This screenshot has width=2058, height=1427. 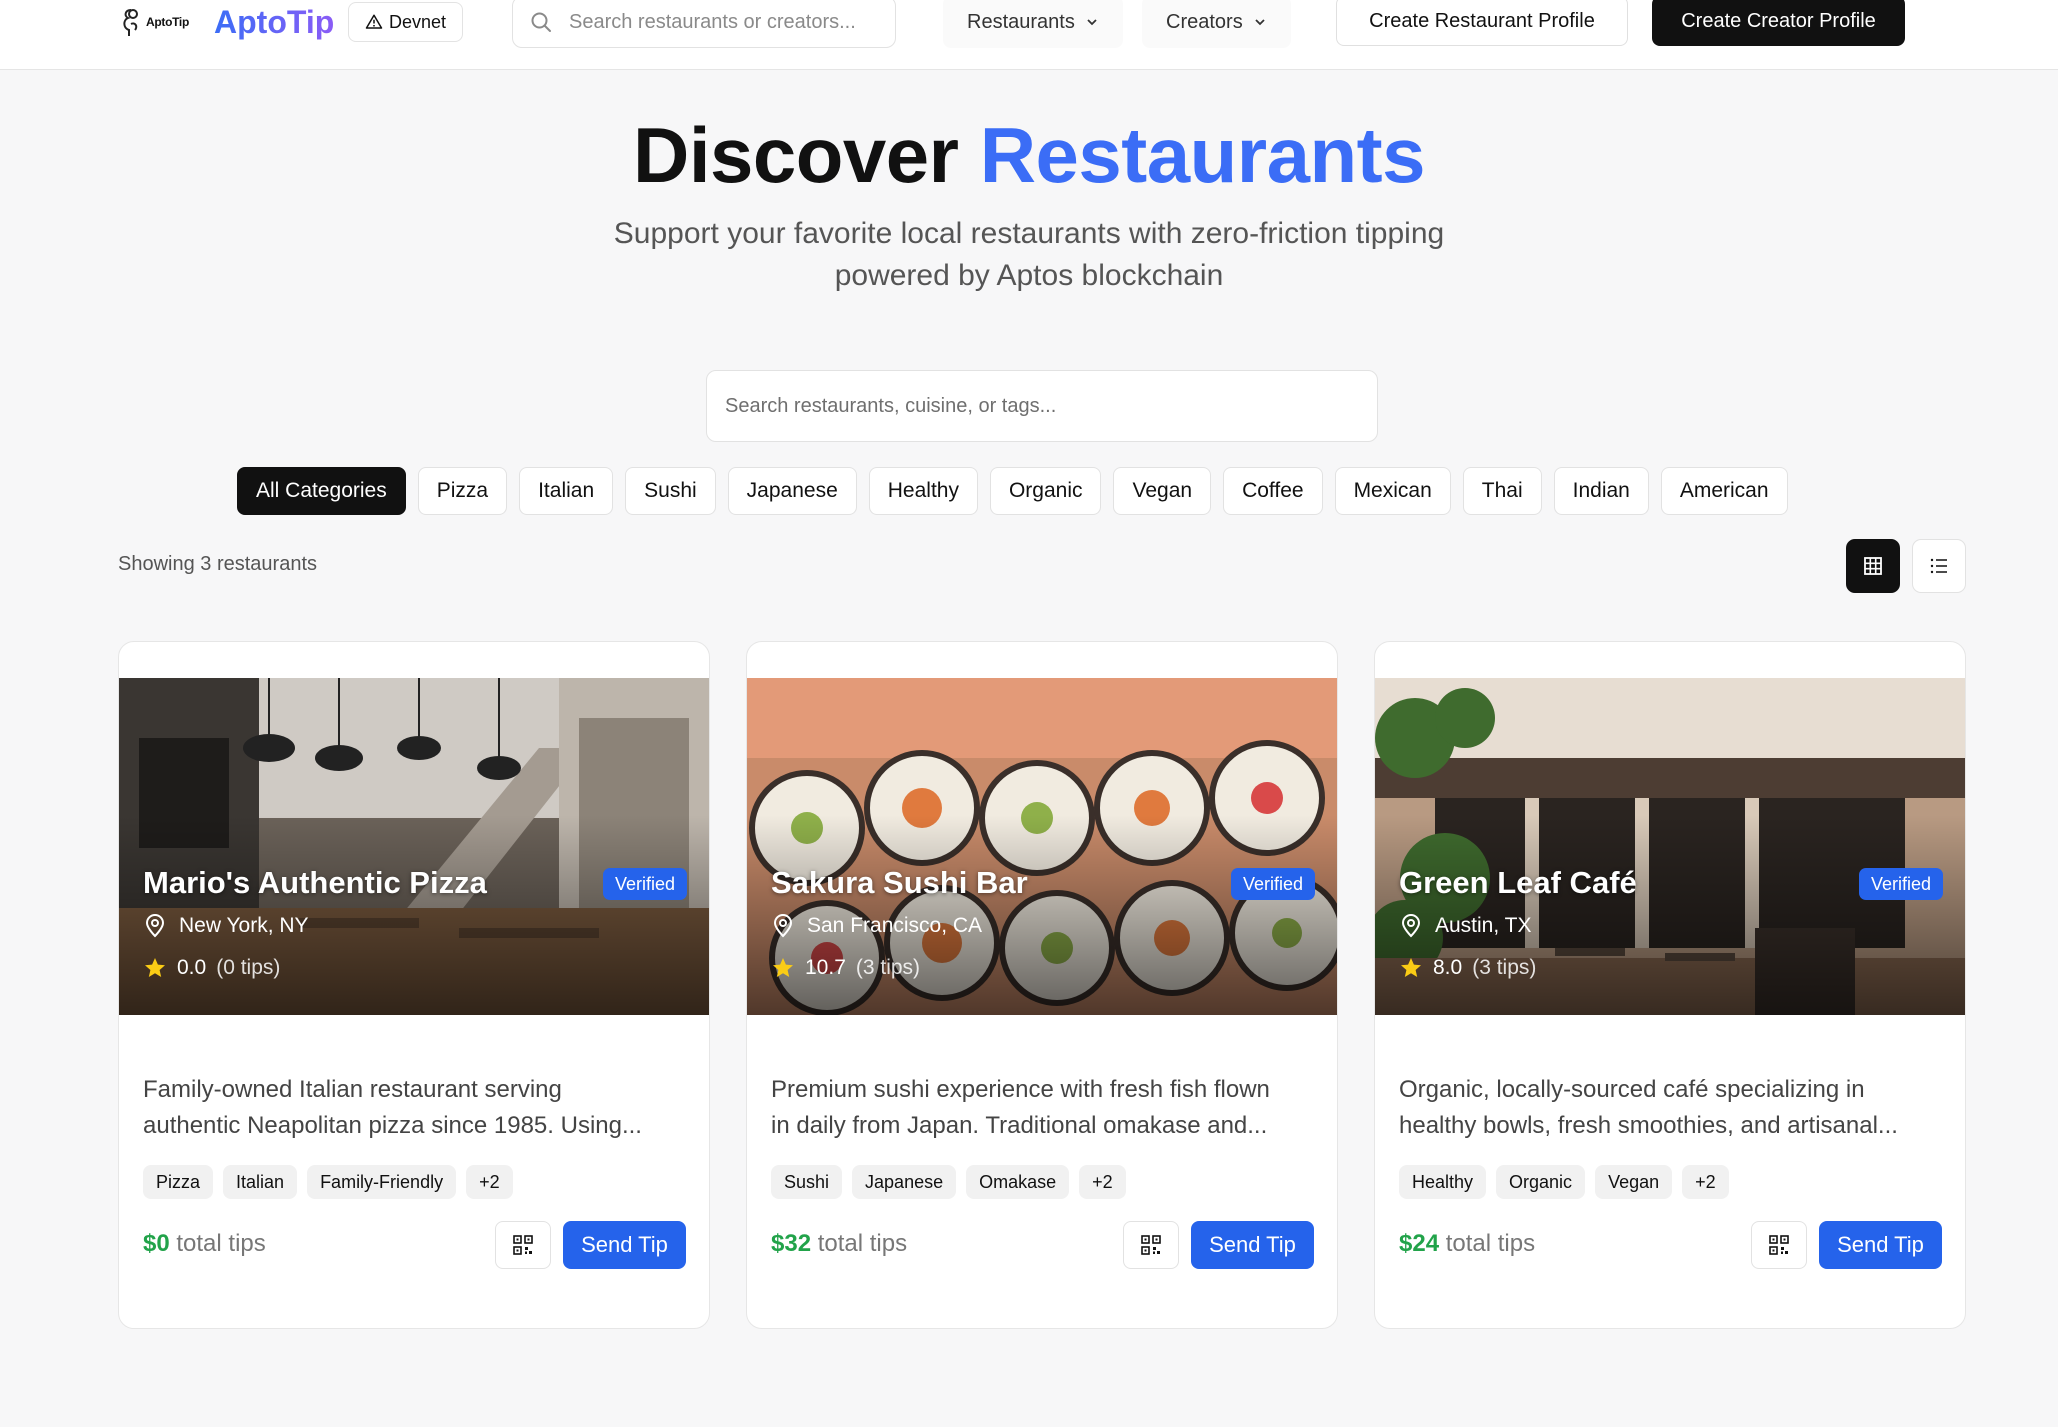 I want to click on warning-triangle-icon, so click(x=374, y=21).